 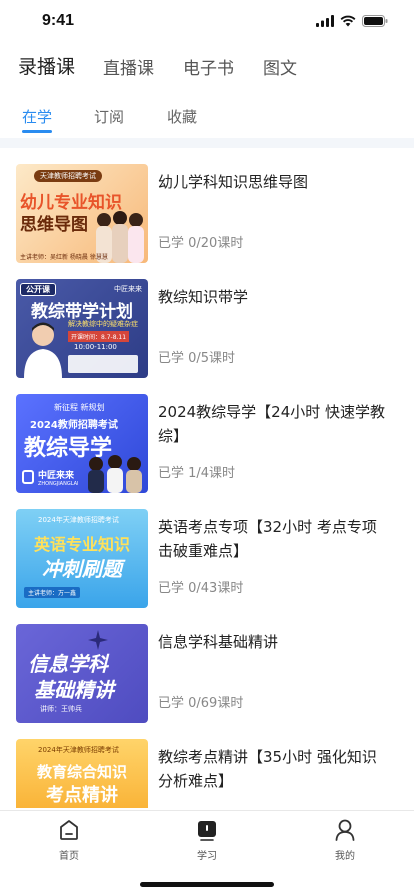 What do you see at coordinates (207, 856) in the screenshot?
I see `nav-study-label: 学习` at bounding box center [207, 856].